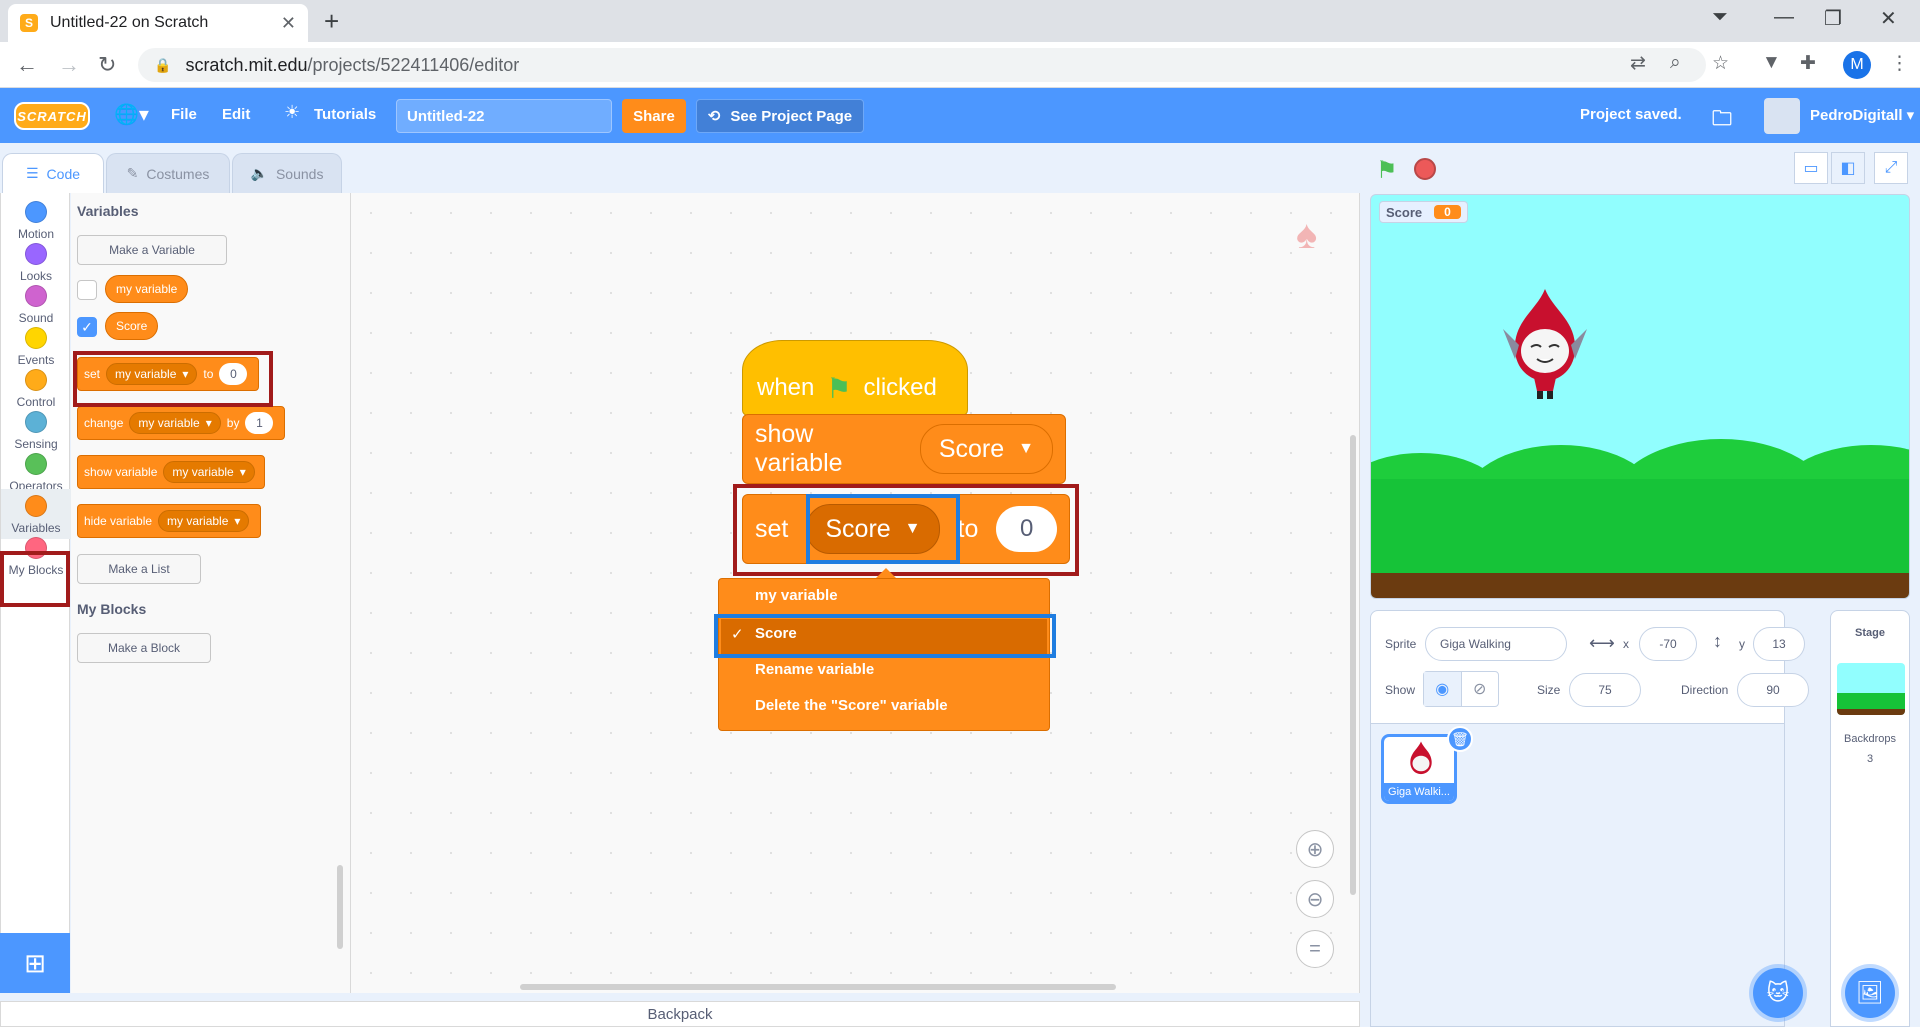  Describe the element at coordinates (144, 648) in the screenshot. I see `make-block-button: Make a Block` at that location.